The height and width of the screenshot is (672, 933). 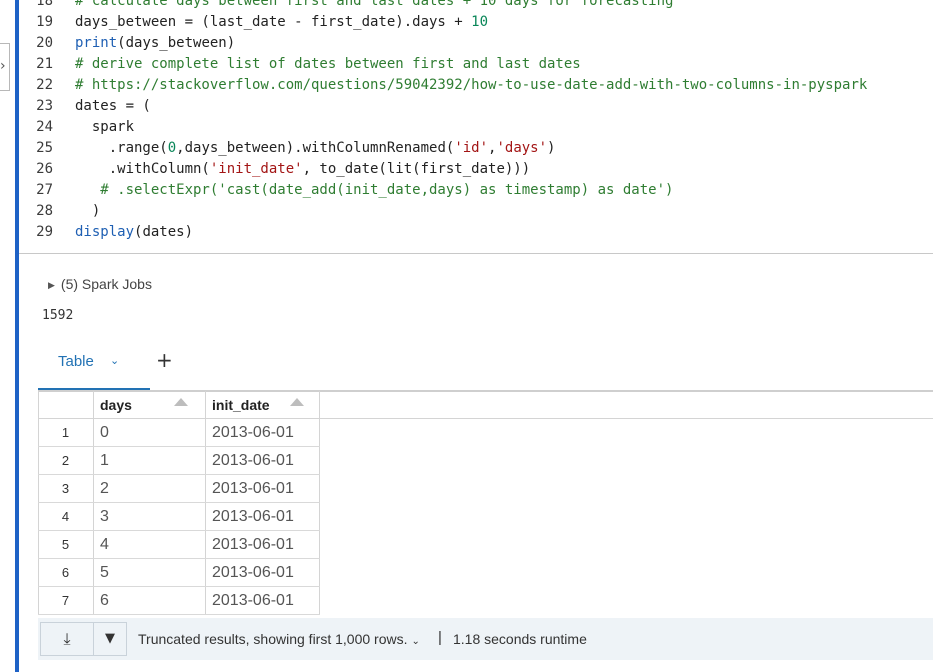 I want to click on line-number: 21, so click(x=44, y=64).